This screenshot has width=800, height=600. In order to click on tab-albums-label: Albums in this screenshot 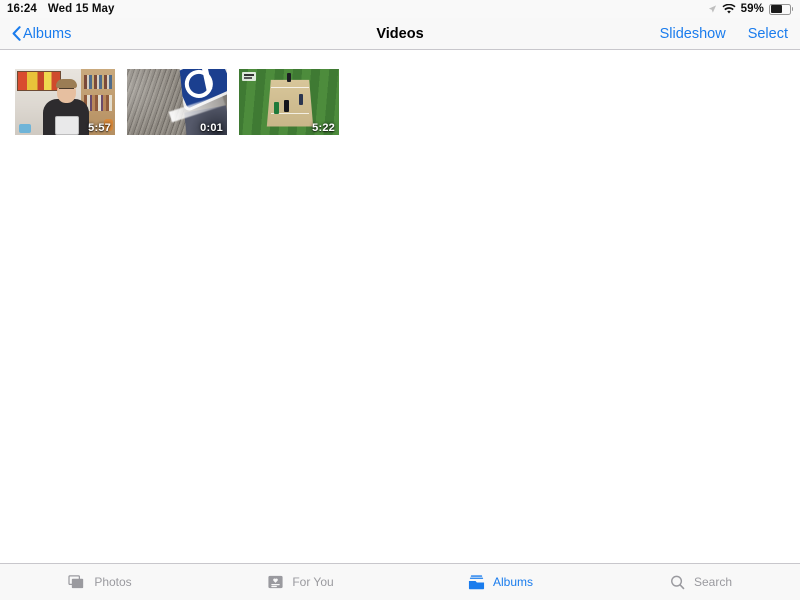, I will do `click(512, 582)`.